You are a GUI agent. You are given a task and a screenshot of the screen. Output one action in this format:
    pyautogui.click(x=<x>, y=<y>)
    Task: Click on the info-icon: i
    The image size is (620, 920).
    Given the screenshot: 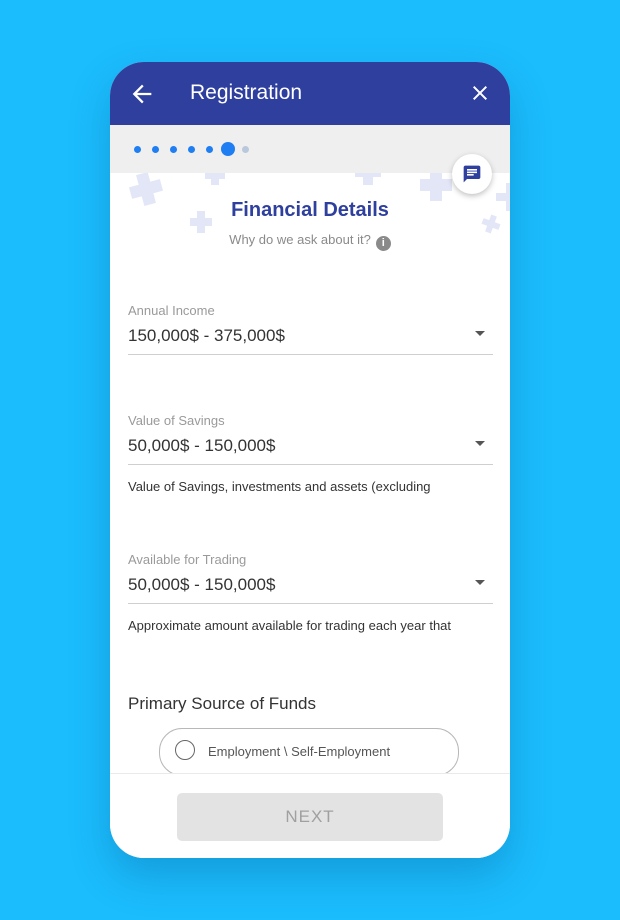 What is the action you would take?
    pyautogui.click(x=383, y=243)
    